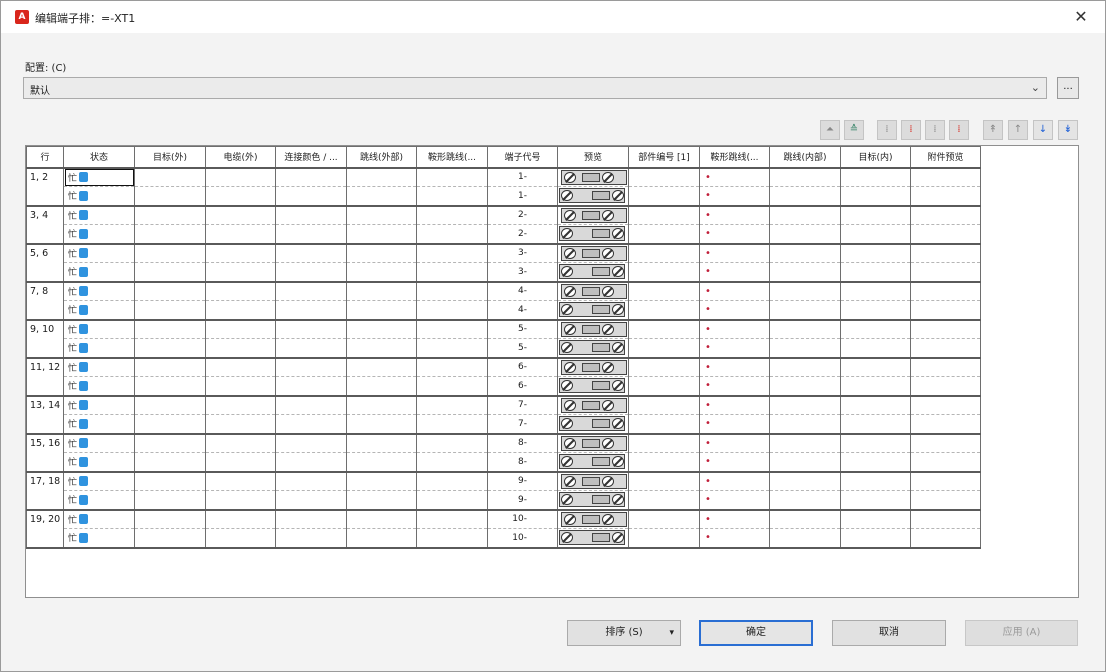 The width and height of the screenshot is (1106, 672). What do you see at coordinates (170, 157) in the screenshot?
I see `column-header: 目标(外)` at bounding box center [170, 157].